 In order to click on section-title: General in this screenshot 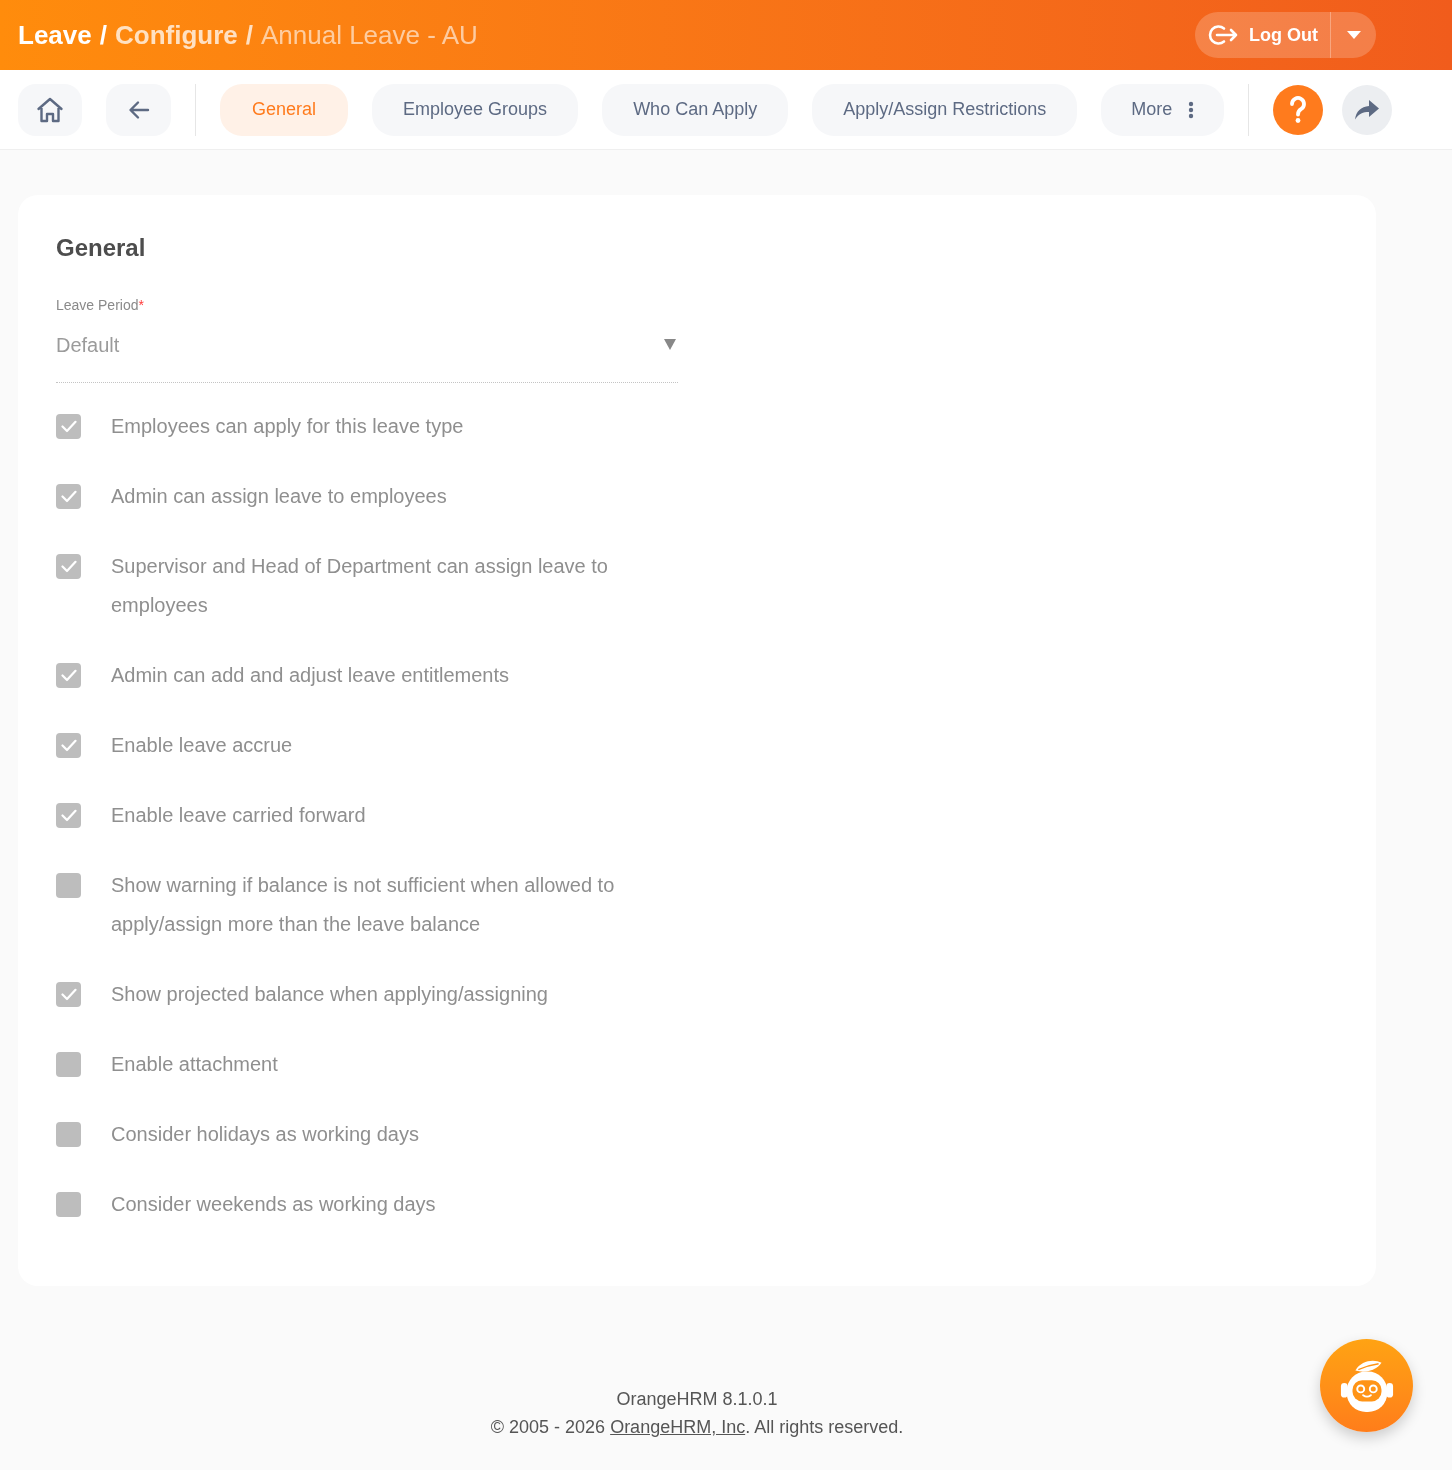, I will do `click(101, 248)`.